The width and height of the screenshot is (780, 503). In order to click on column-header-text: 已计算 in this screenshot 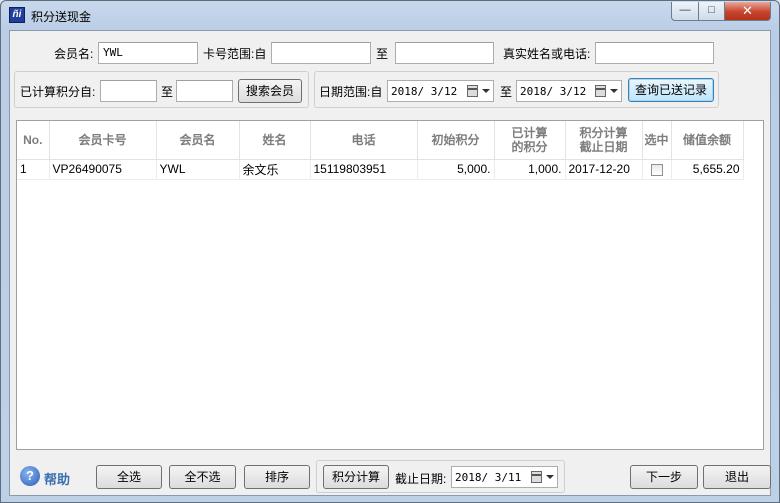, I will do `click(529, 132)`.